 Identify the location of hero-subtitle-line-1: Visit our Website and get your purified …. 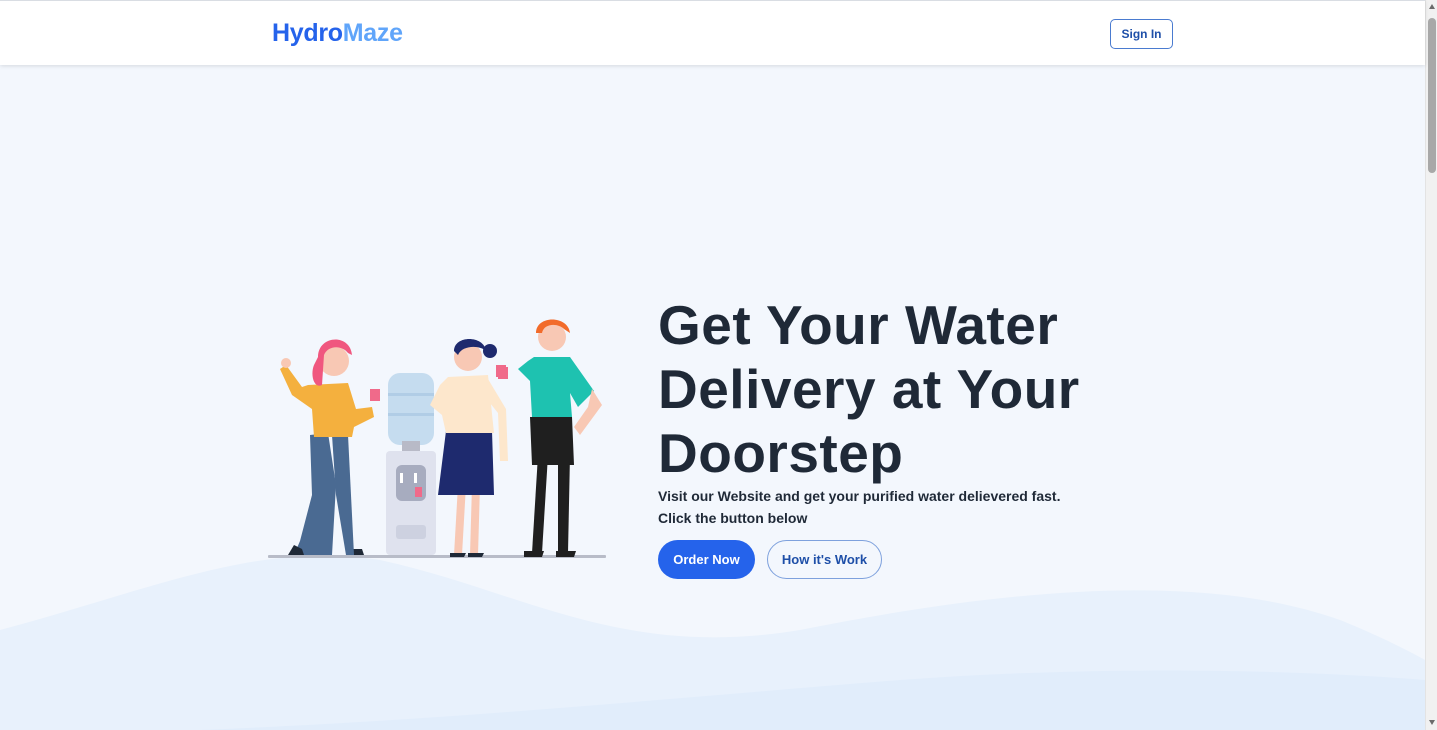
(859, 496).